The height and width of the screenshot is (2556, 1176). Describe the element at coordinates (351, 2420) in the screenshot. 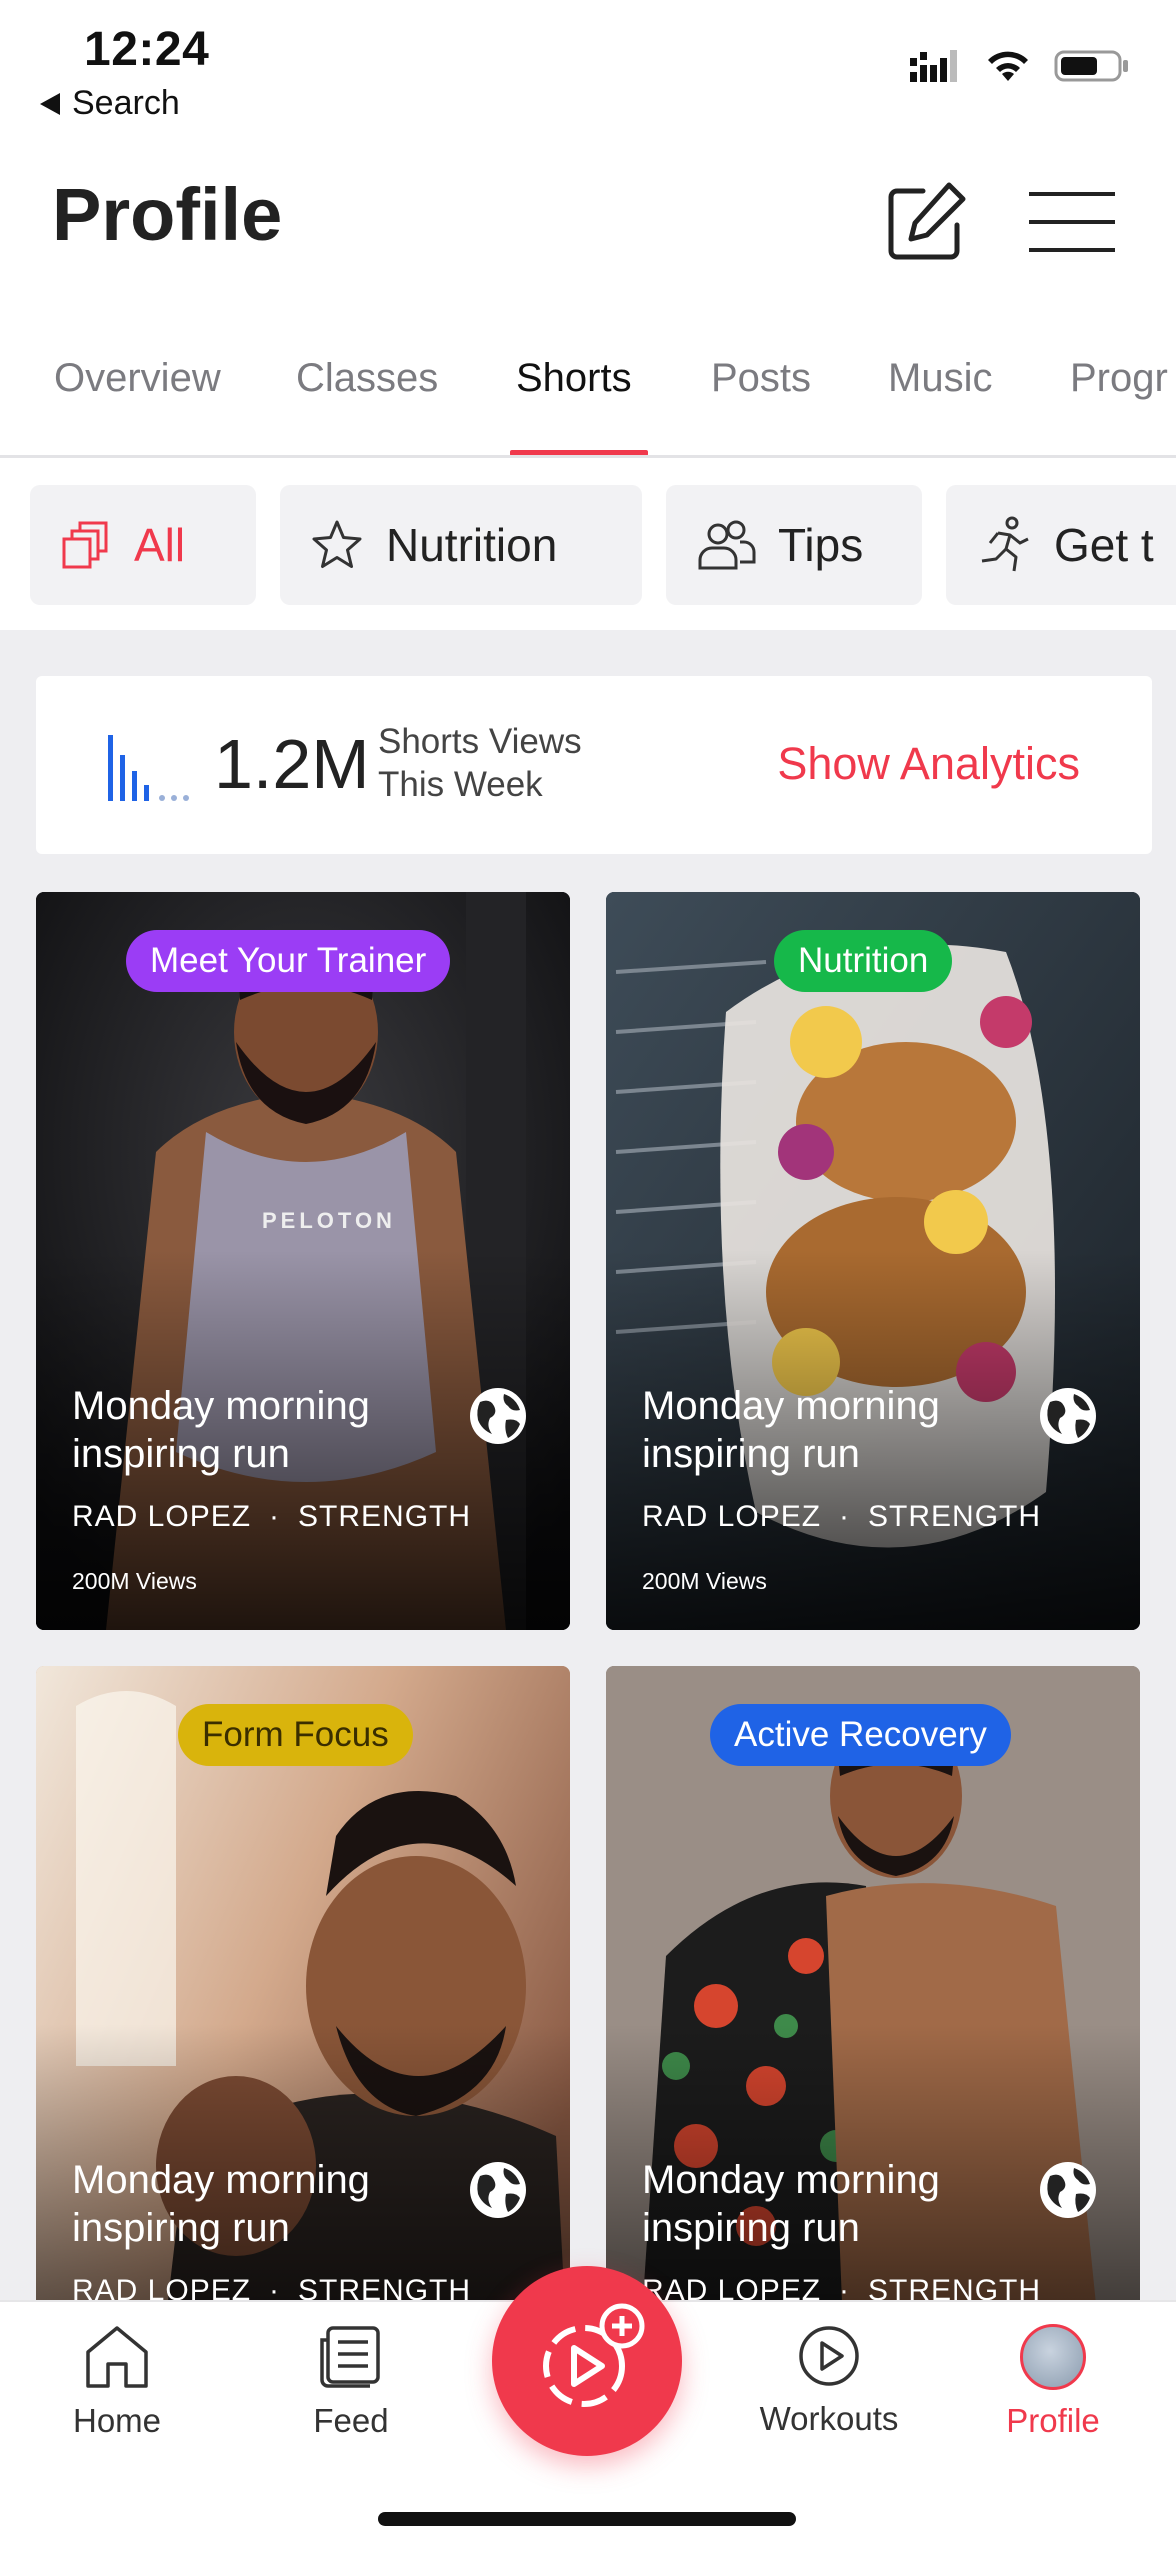

I see `nav-label: Feed` at that location.